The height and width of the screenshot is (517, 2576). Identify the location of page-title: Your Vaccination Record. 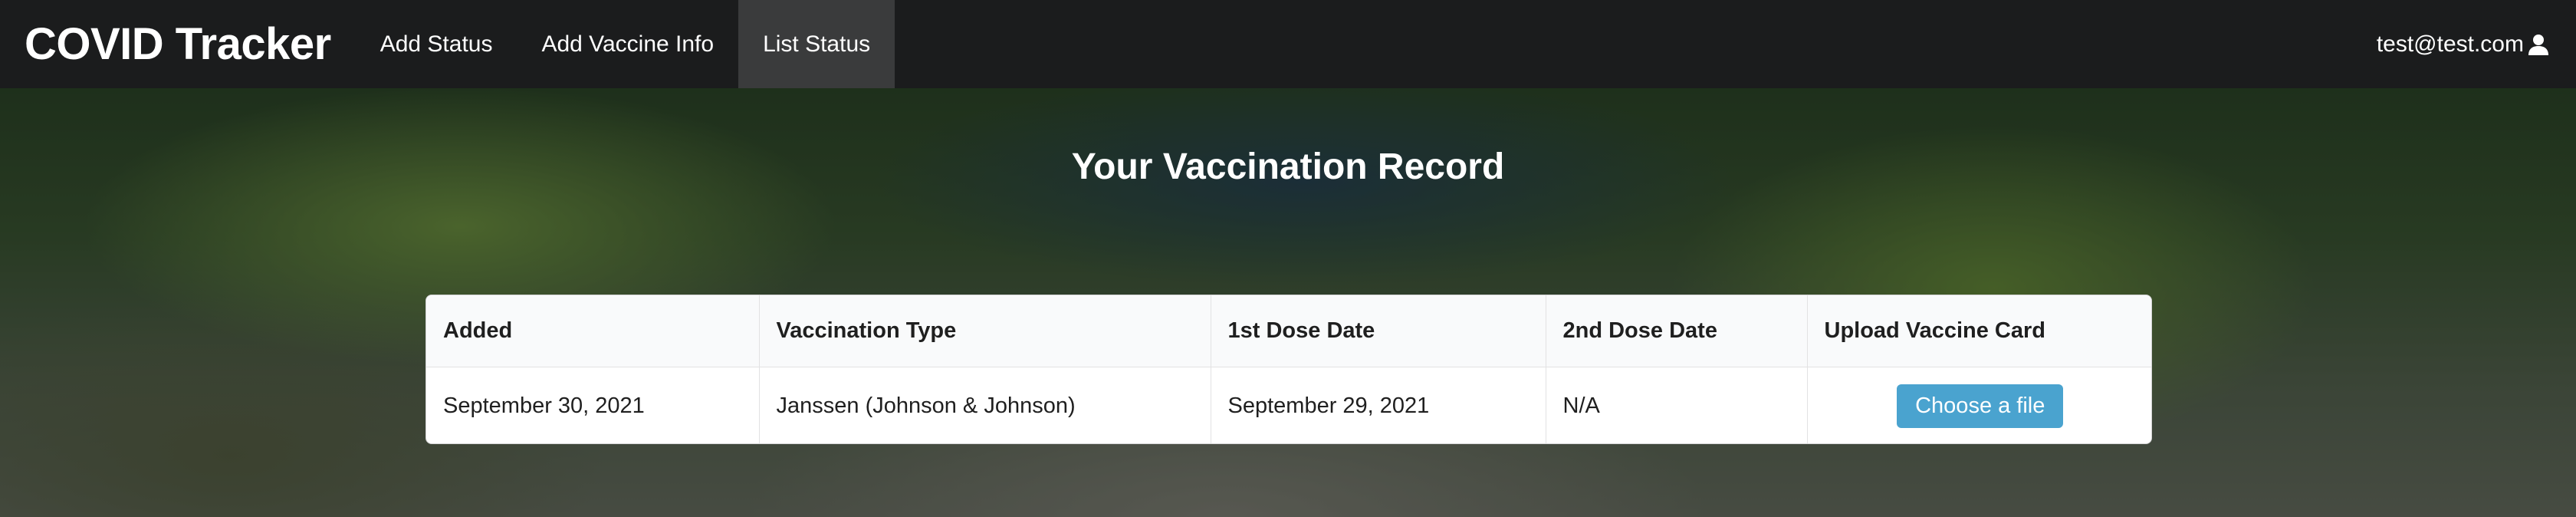
(1288, 167).